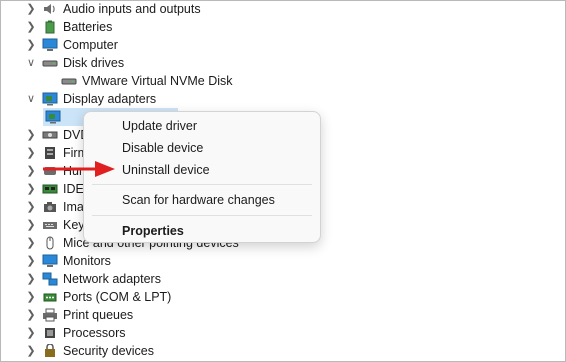  Describe the element at coordinates (49, 9) in the screenshot. I see `speaker-icon` at that location.